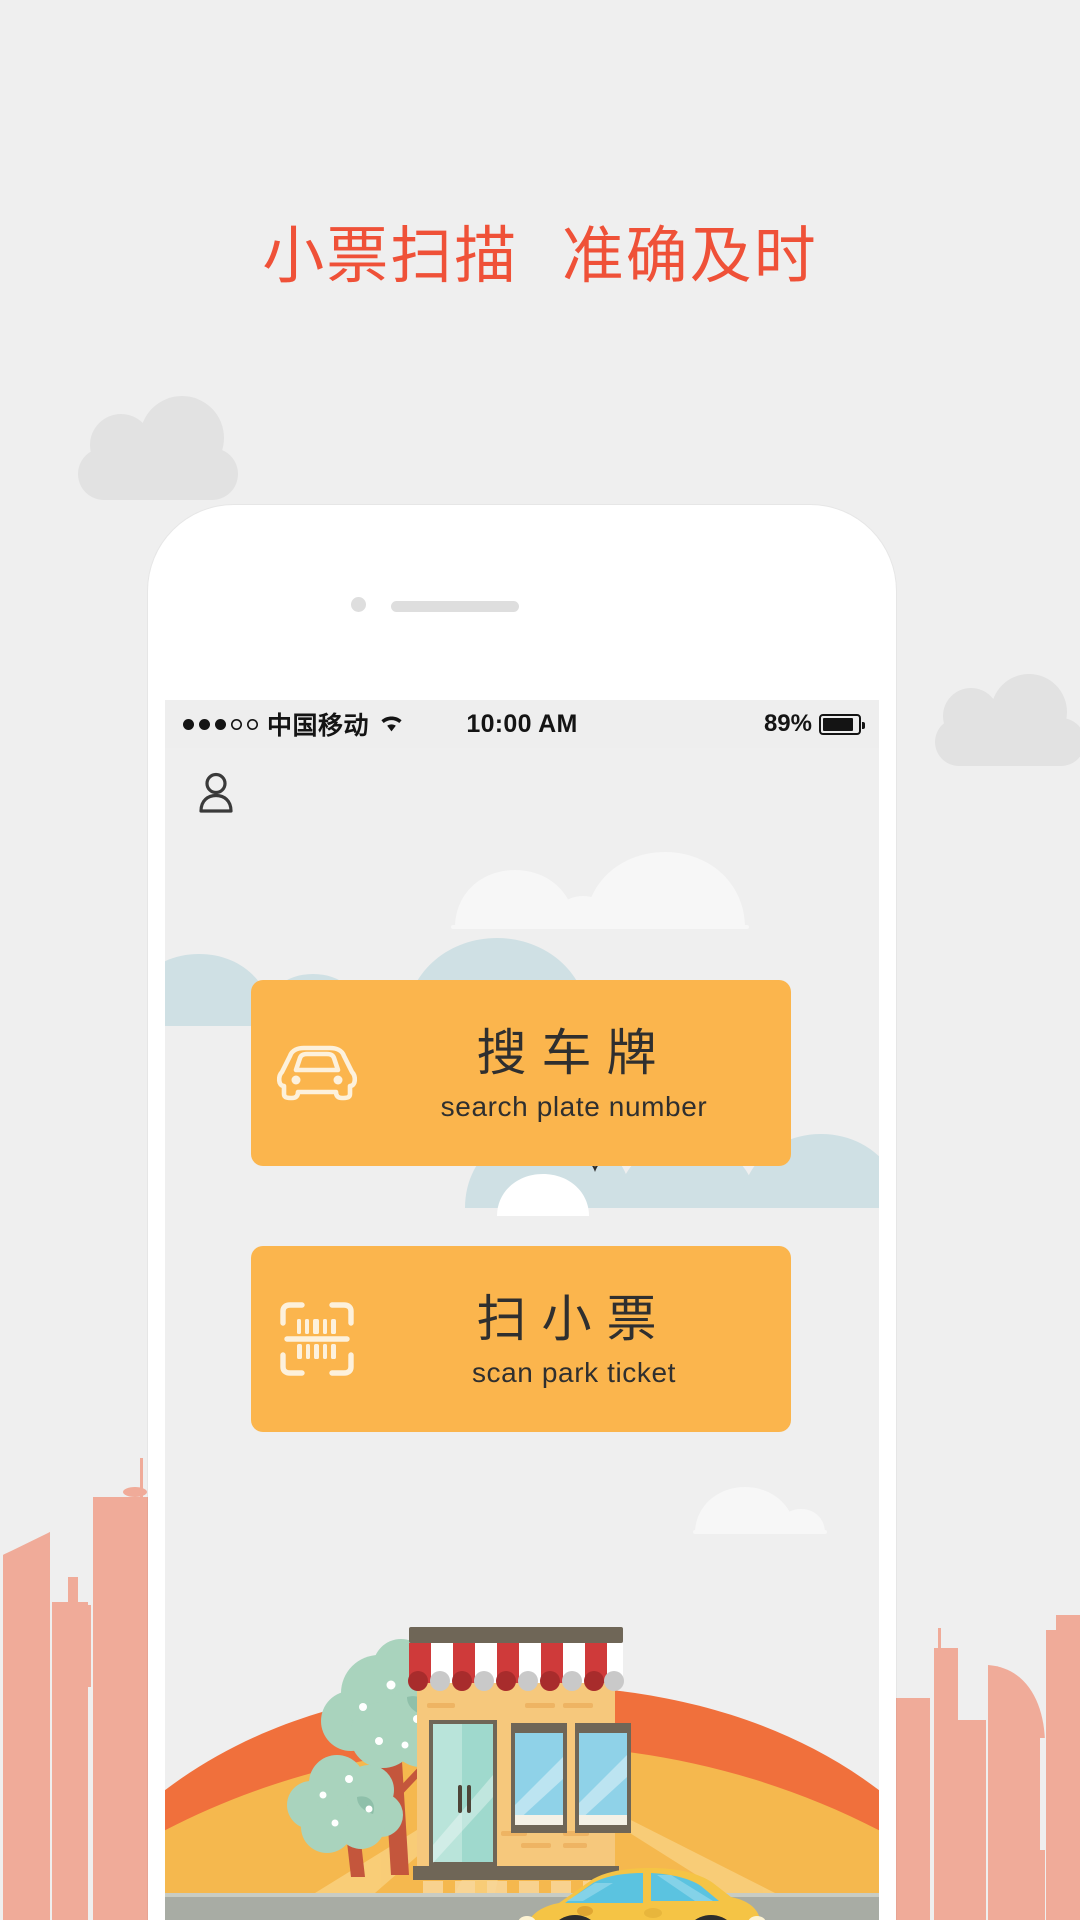  I want to click on scan-ticket-title: 扫小票, so click(574, 1318).